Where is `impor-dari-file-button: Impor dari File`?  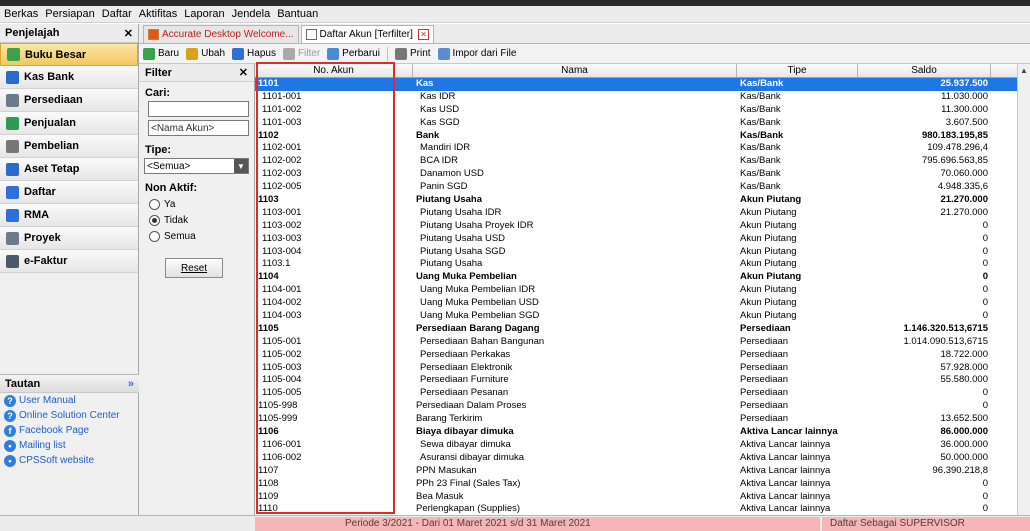 impor-dari-file-button: Impor dari File is located at coordinates (477, 53).